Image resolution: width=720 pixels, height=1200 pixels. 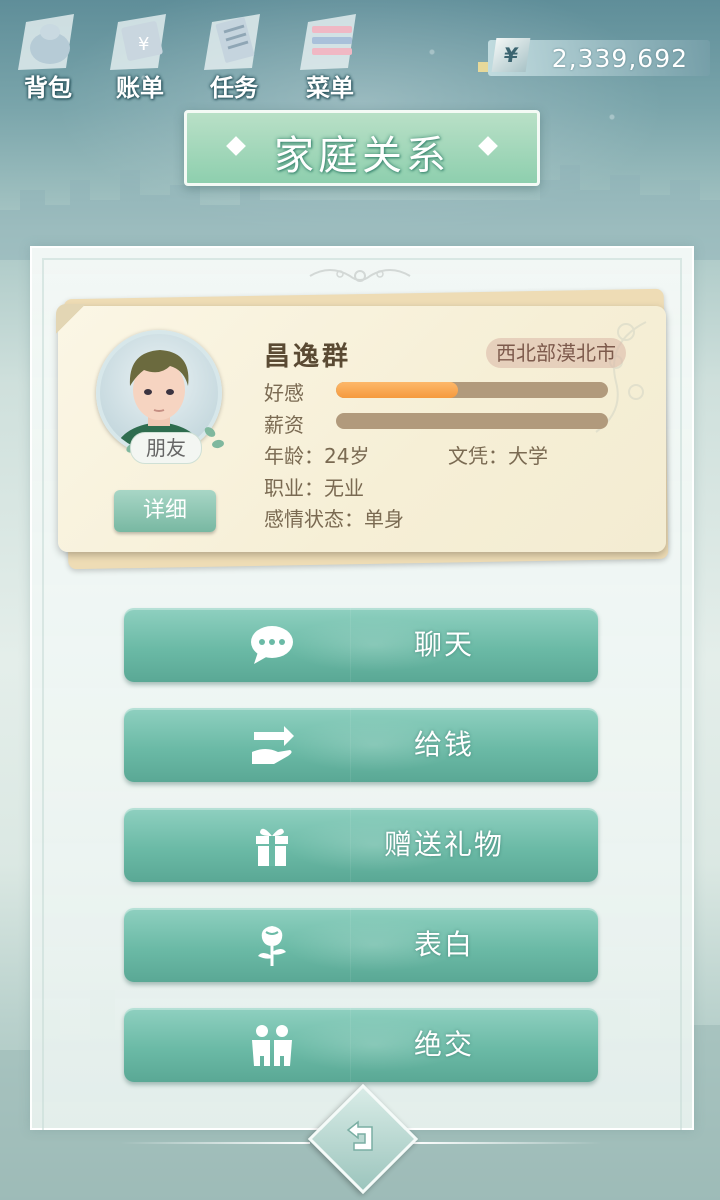 What do you see at coordinates (361, 945) in the screenshot?
I see `confess-button: 表白` at bounding box center [361, 945].